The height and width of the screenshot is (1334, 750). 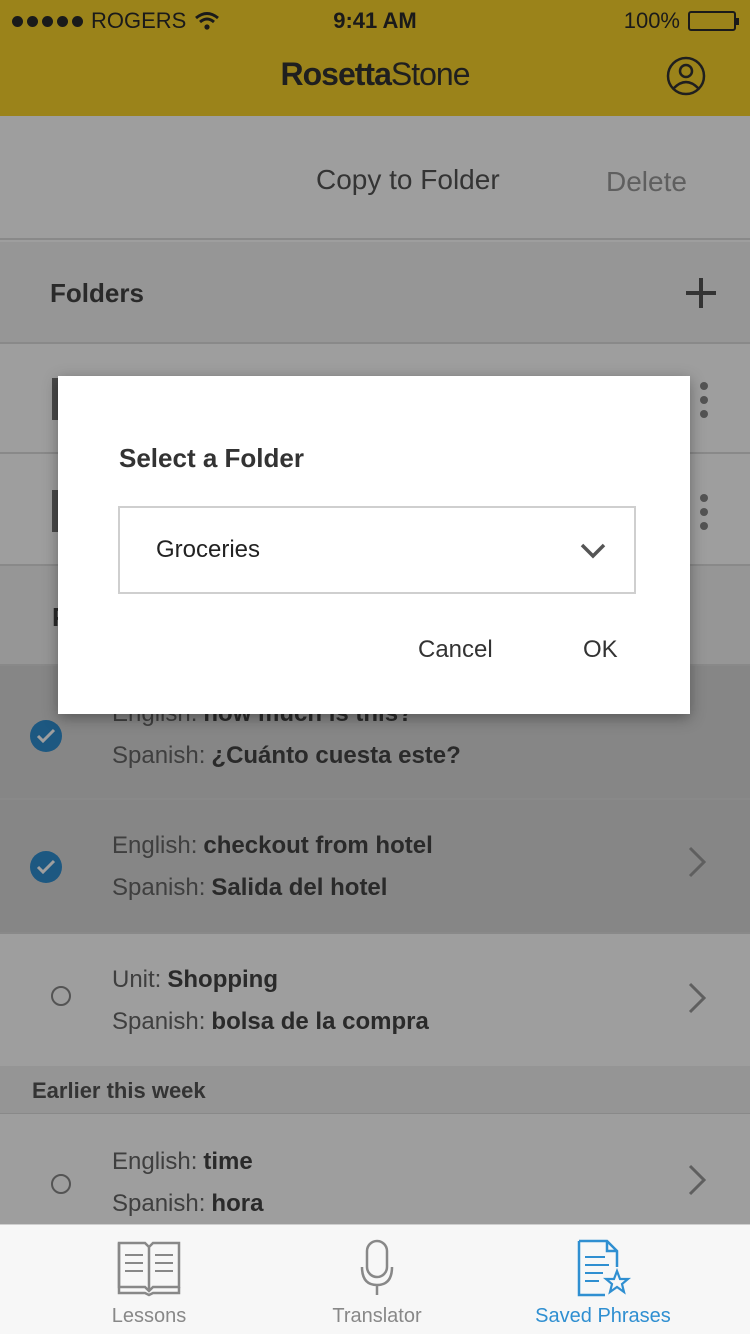 I want to click on microphone-icon, so click(x=377, y=1267).